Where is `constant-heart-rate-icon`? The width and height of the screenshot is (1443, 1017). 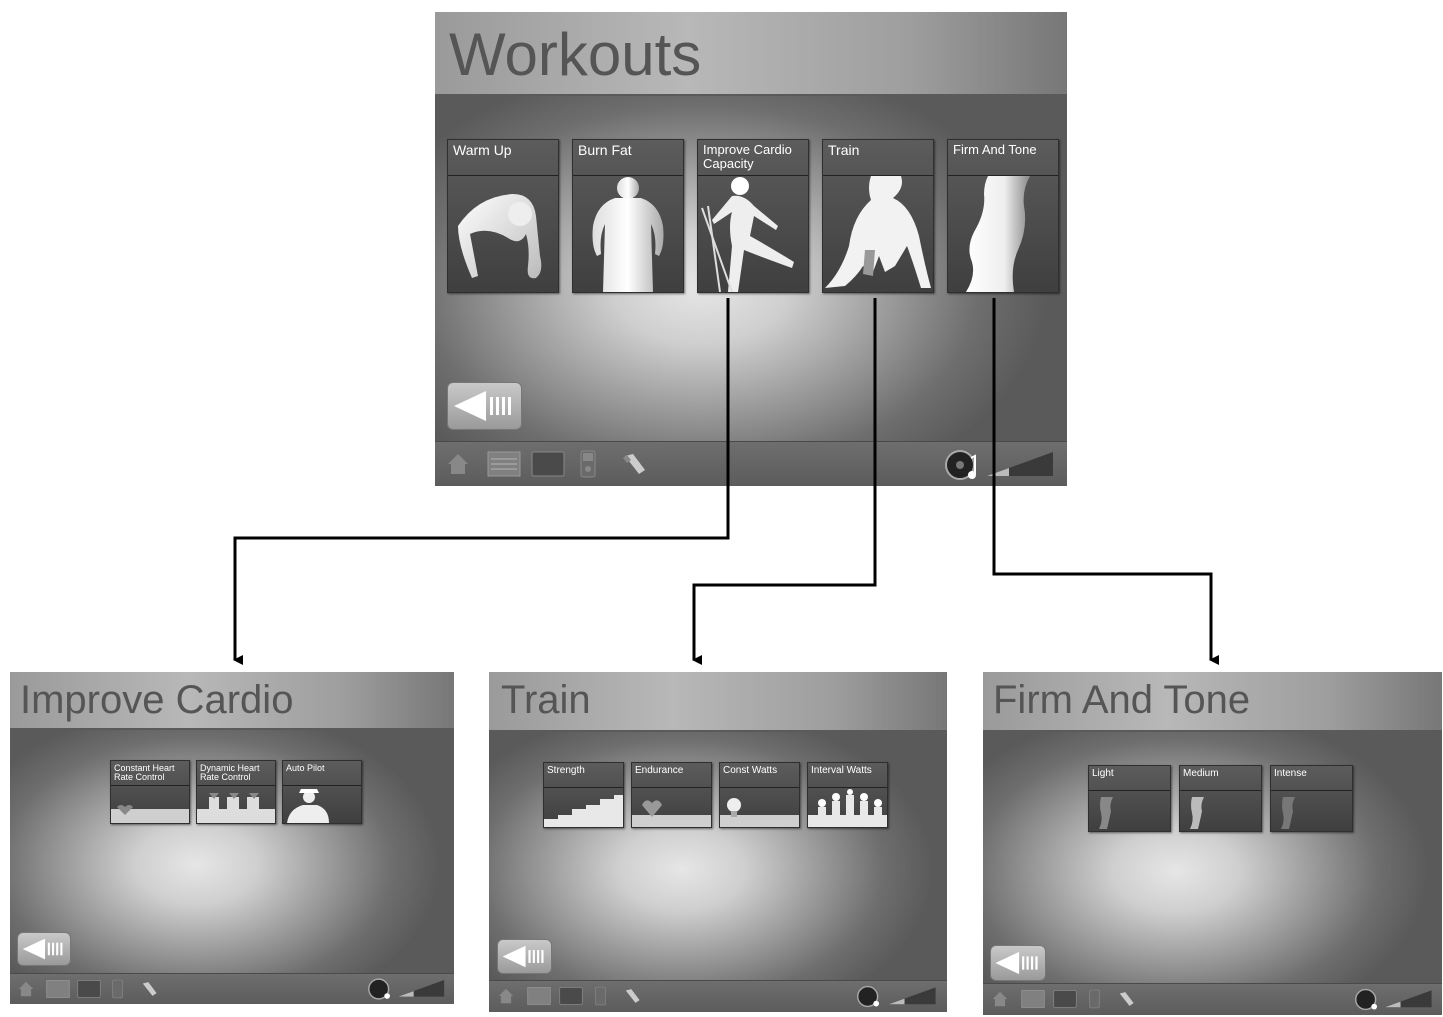
constant-heart-rate-icon is located at coordinates (150, 814).